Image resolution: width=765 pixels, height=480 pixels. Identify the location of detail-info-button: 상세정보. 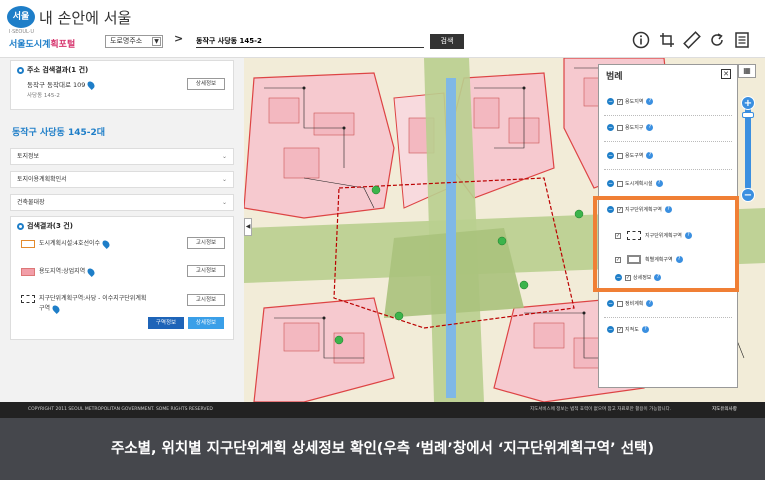
(206, 84).